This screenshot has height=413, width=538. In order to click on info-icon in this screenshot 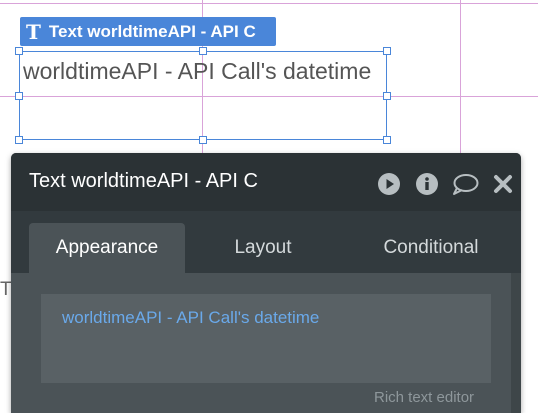, I will do `click(427, 184)`.